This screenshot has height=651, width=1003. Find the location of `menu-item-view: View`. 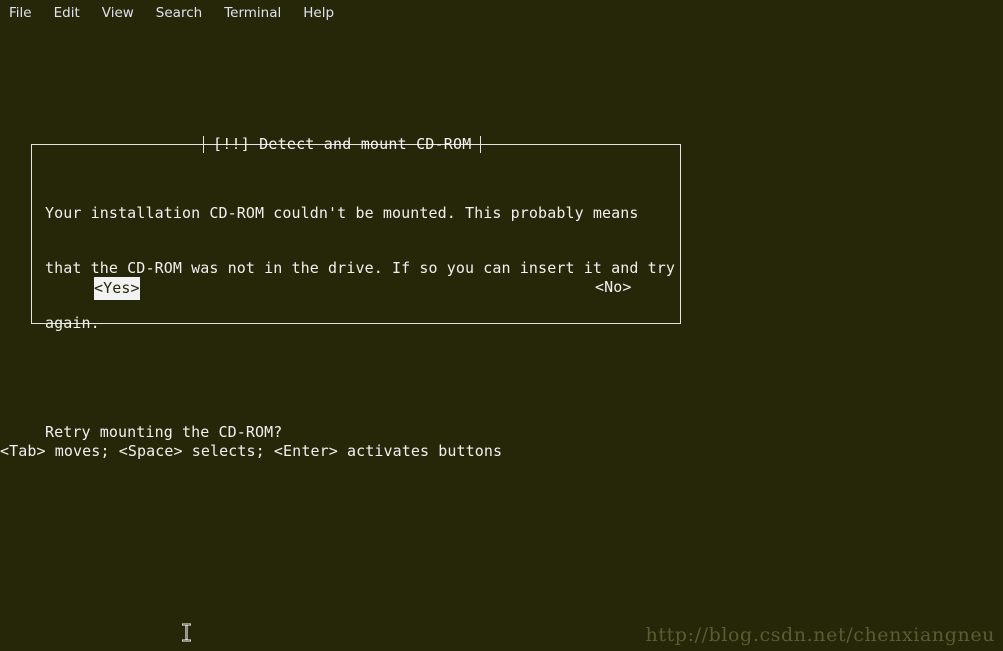

menu-item-view: View is located at coordinates (118, 13).